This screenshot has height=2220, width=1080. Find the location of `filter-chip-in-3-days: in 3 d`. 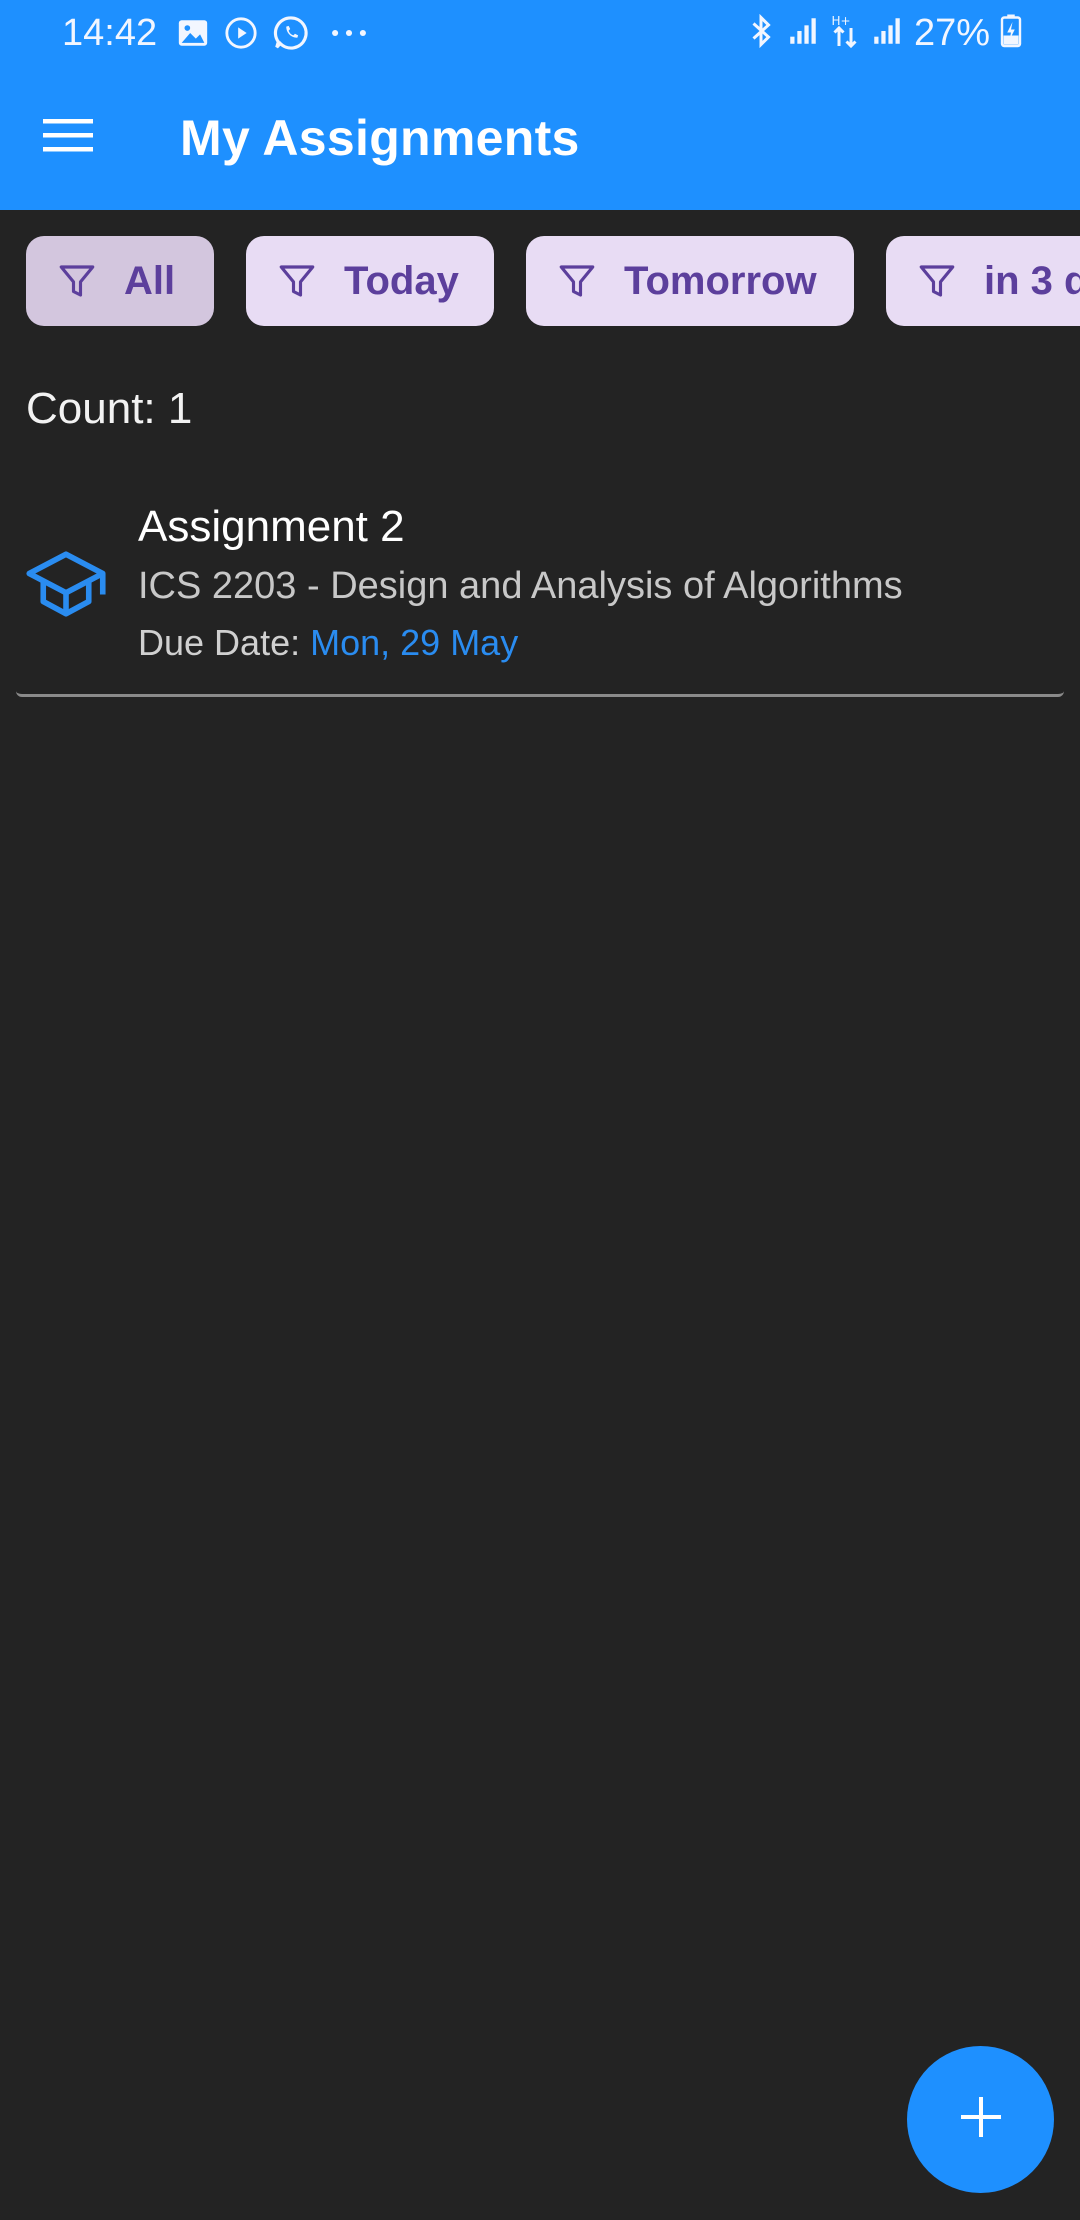

filter-chip-in-3-days: in 3 d is located at coordinates (983, 281).